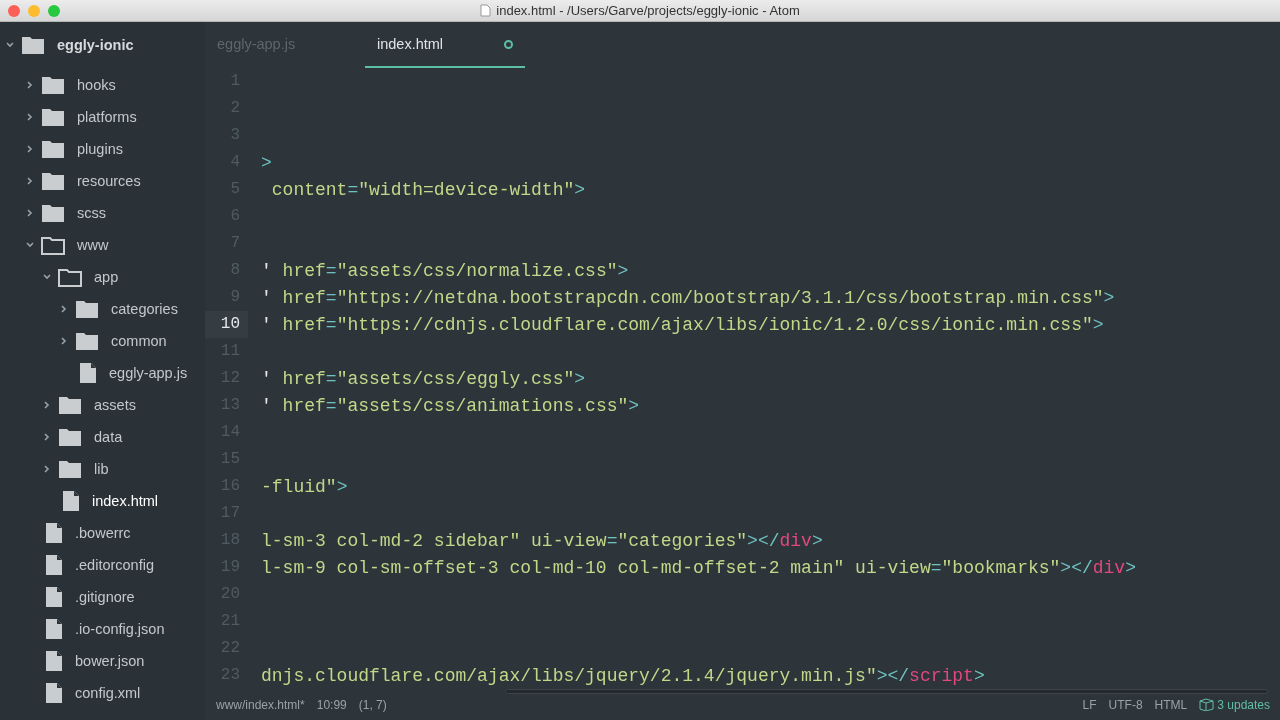  I want to click on grammar: HTML, so click(1171, 704).